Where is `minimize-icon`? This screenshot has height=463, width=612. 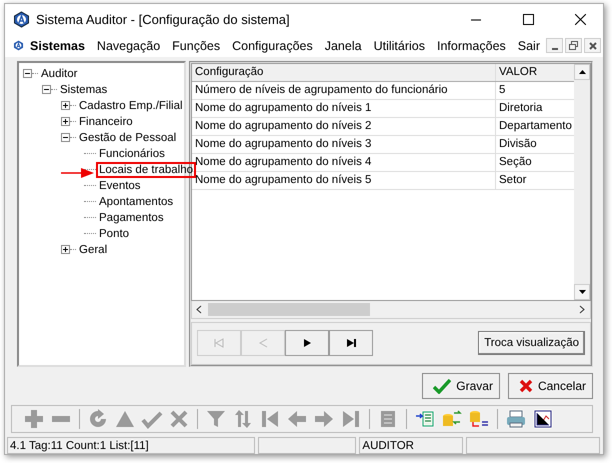
minimize-icon is located at coordinates (555, 49).